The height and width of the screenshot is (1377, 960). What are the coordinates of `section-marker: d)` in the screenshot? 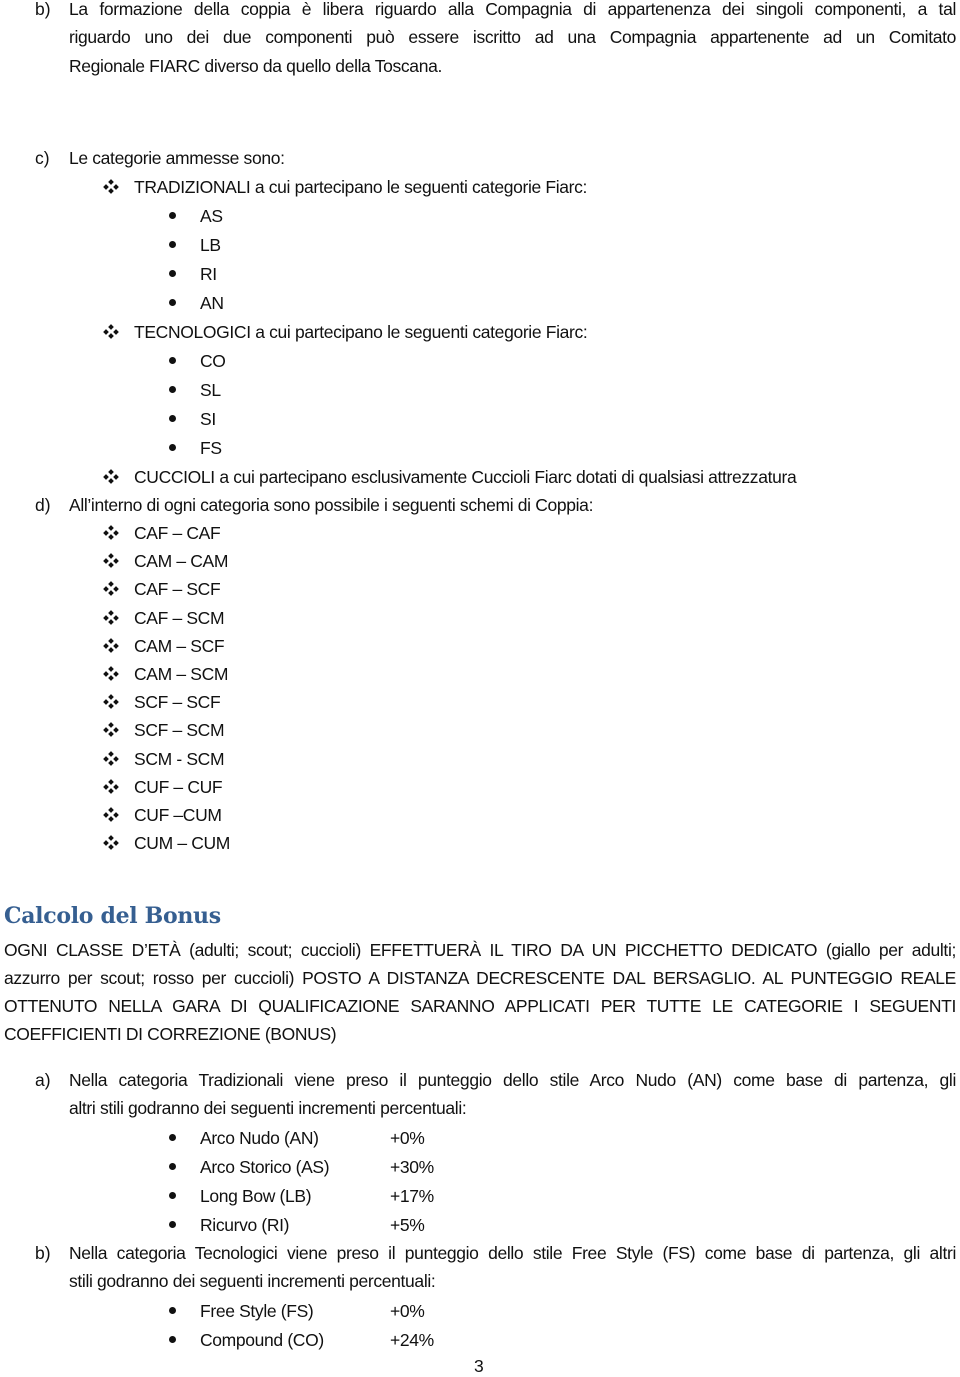 It's located at (43, 505).